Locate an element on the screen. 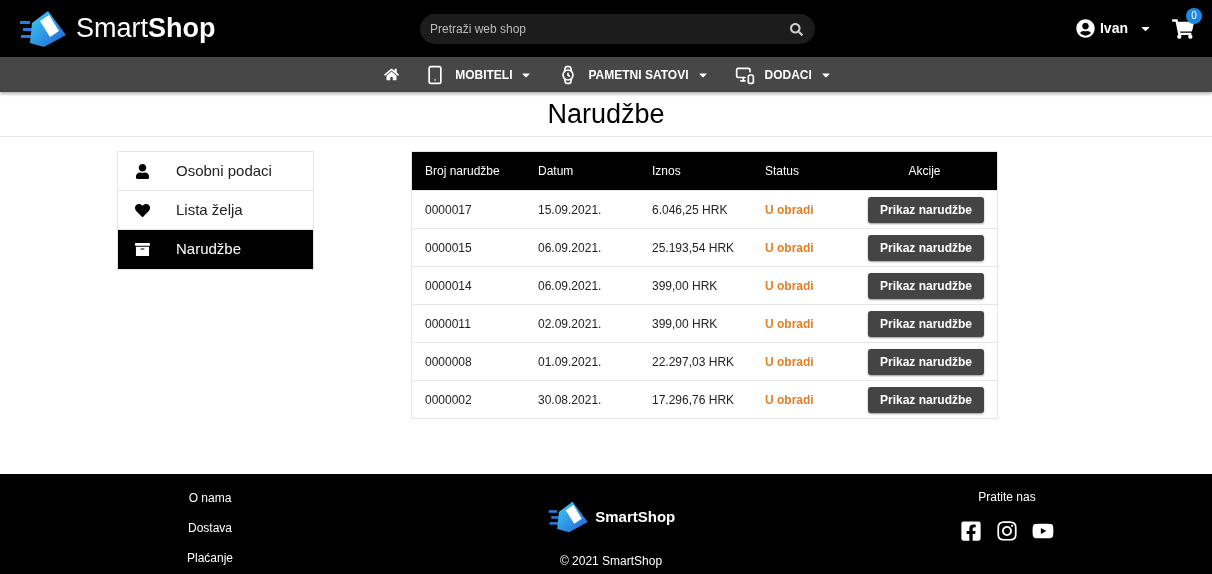 The width and height of the screenshot is (1212, 574). category-menu: MOBITELI is located at coordinates (494, 74).